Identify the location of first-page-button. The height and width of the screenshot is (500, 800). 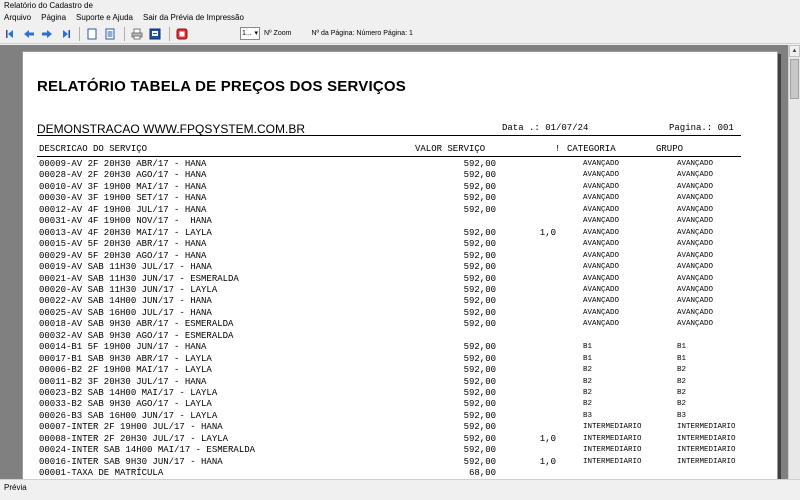
(11, 34).